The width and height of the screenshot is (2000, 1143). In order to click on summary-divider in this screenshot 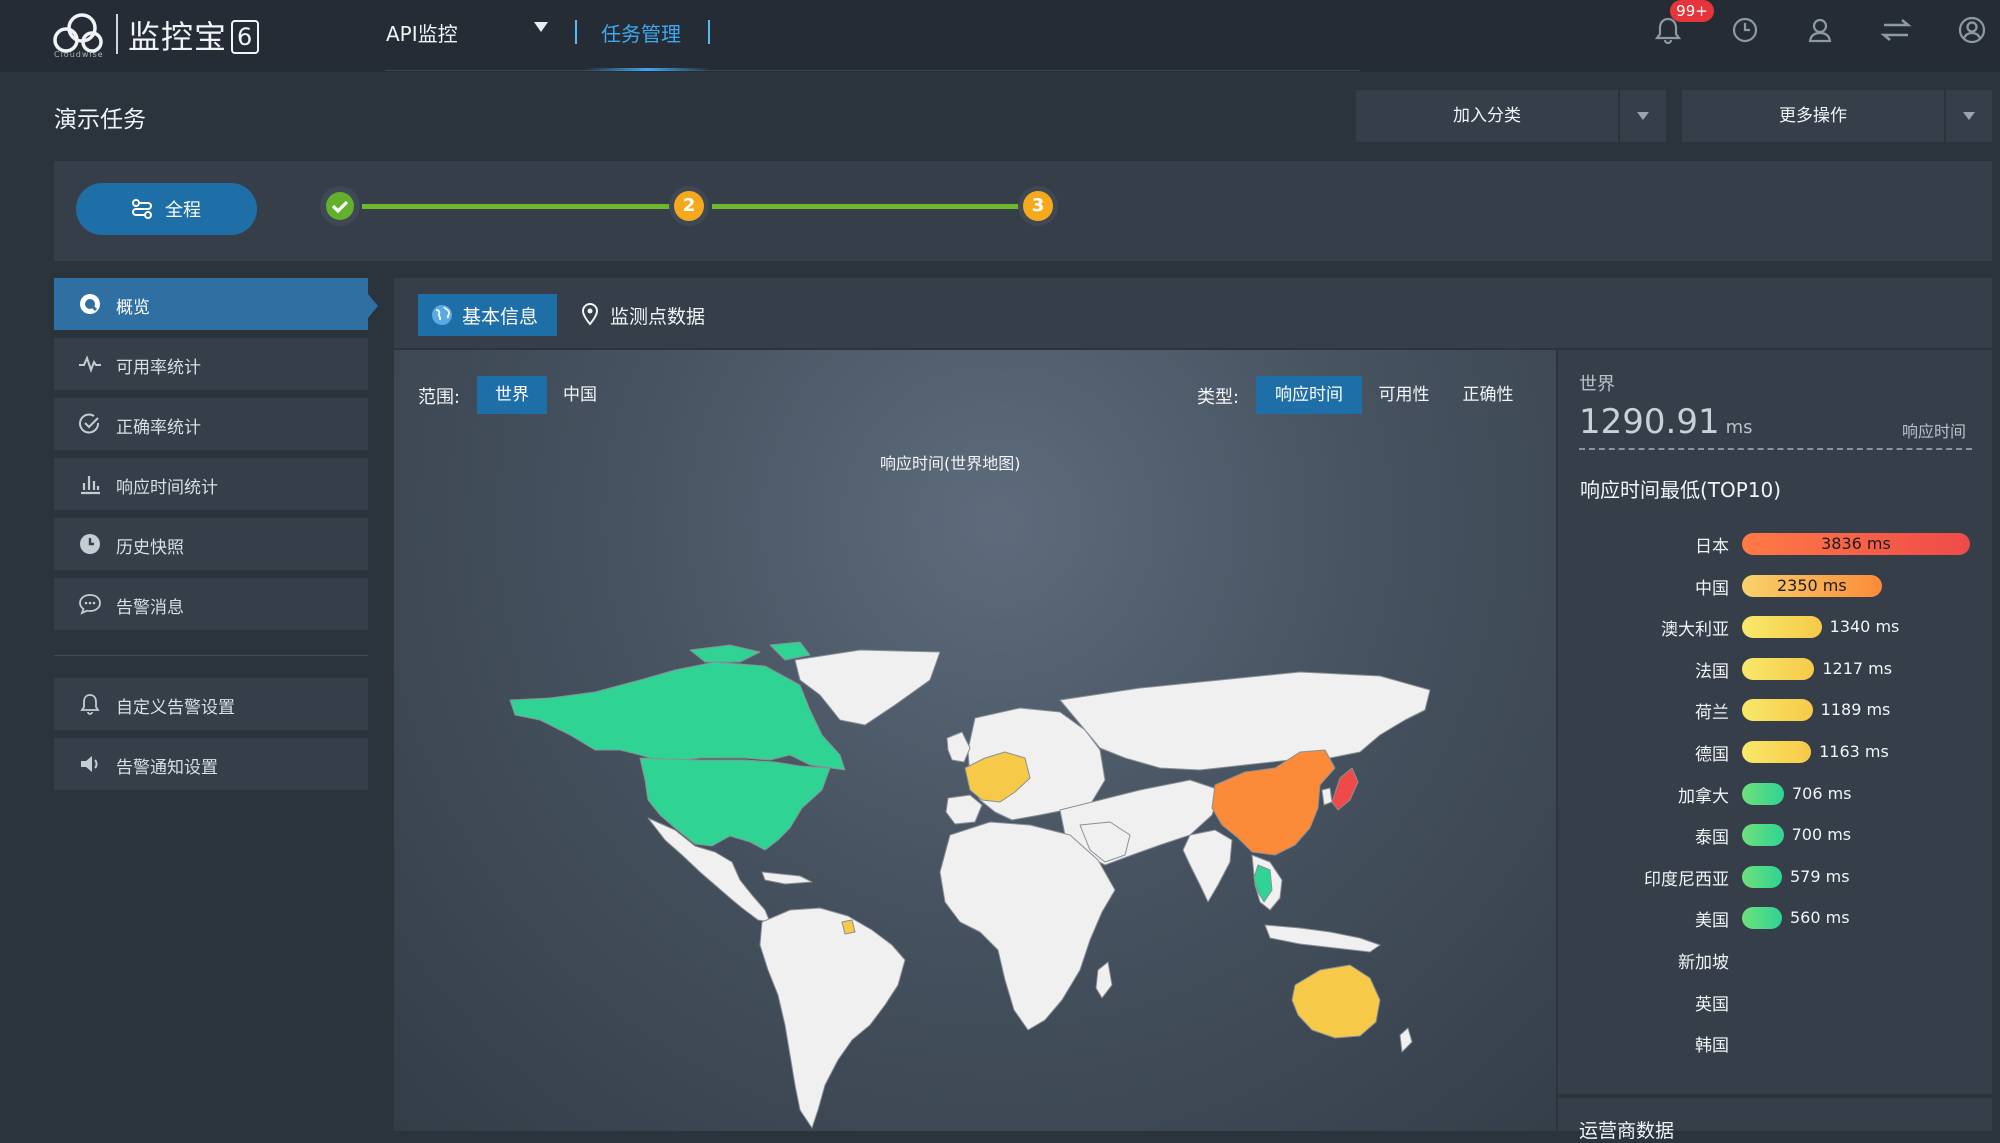, I will do `click(1775, 449)`.